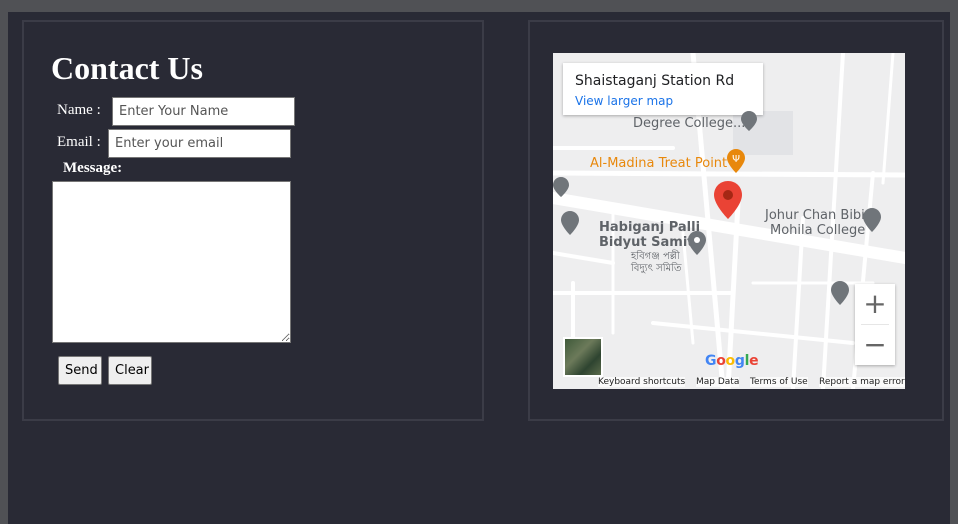 The height and width of the screenshot is (524, 958). Describe the element at coordinates (199, 143) in the screenshot. I see `email-input` at that location.